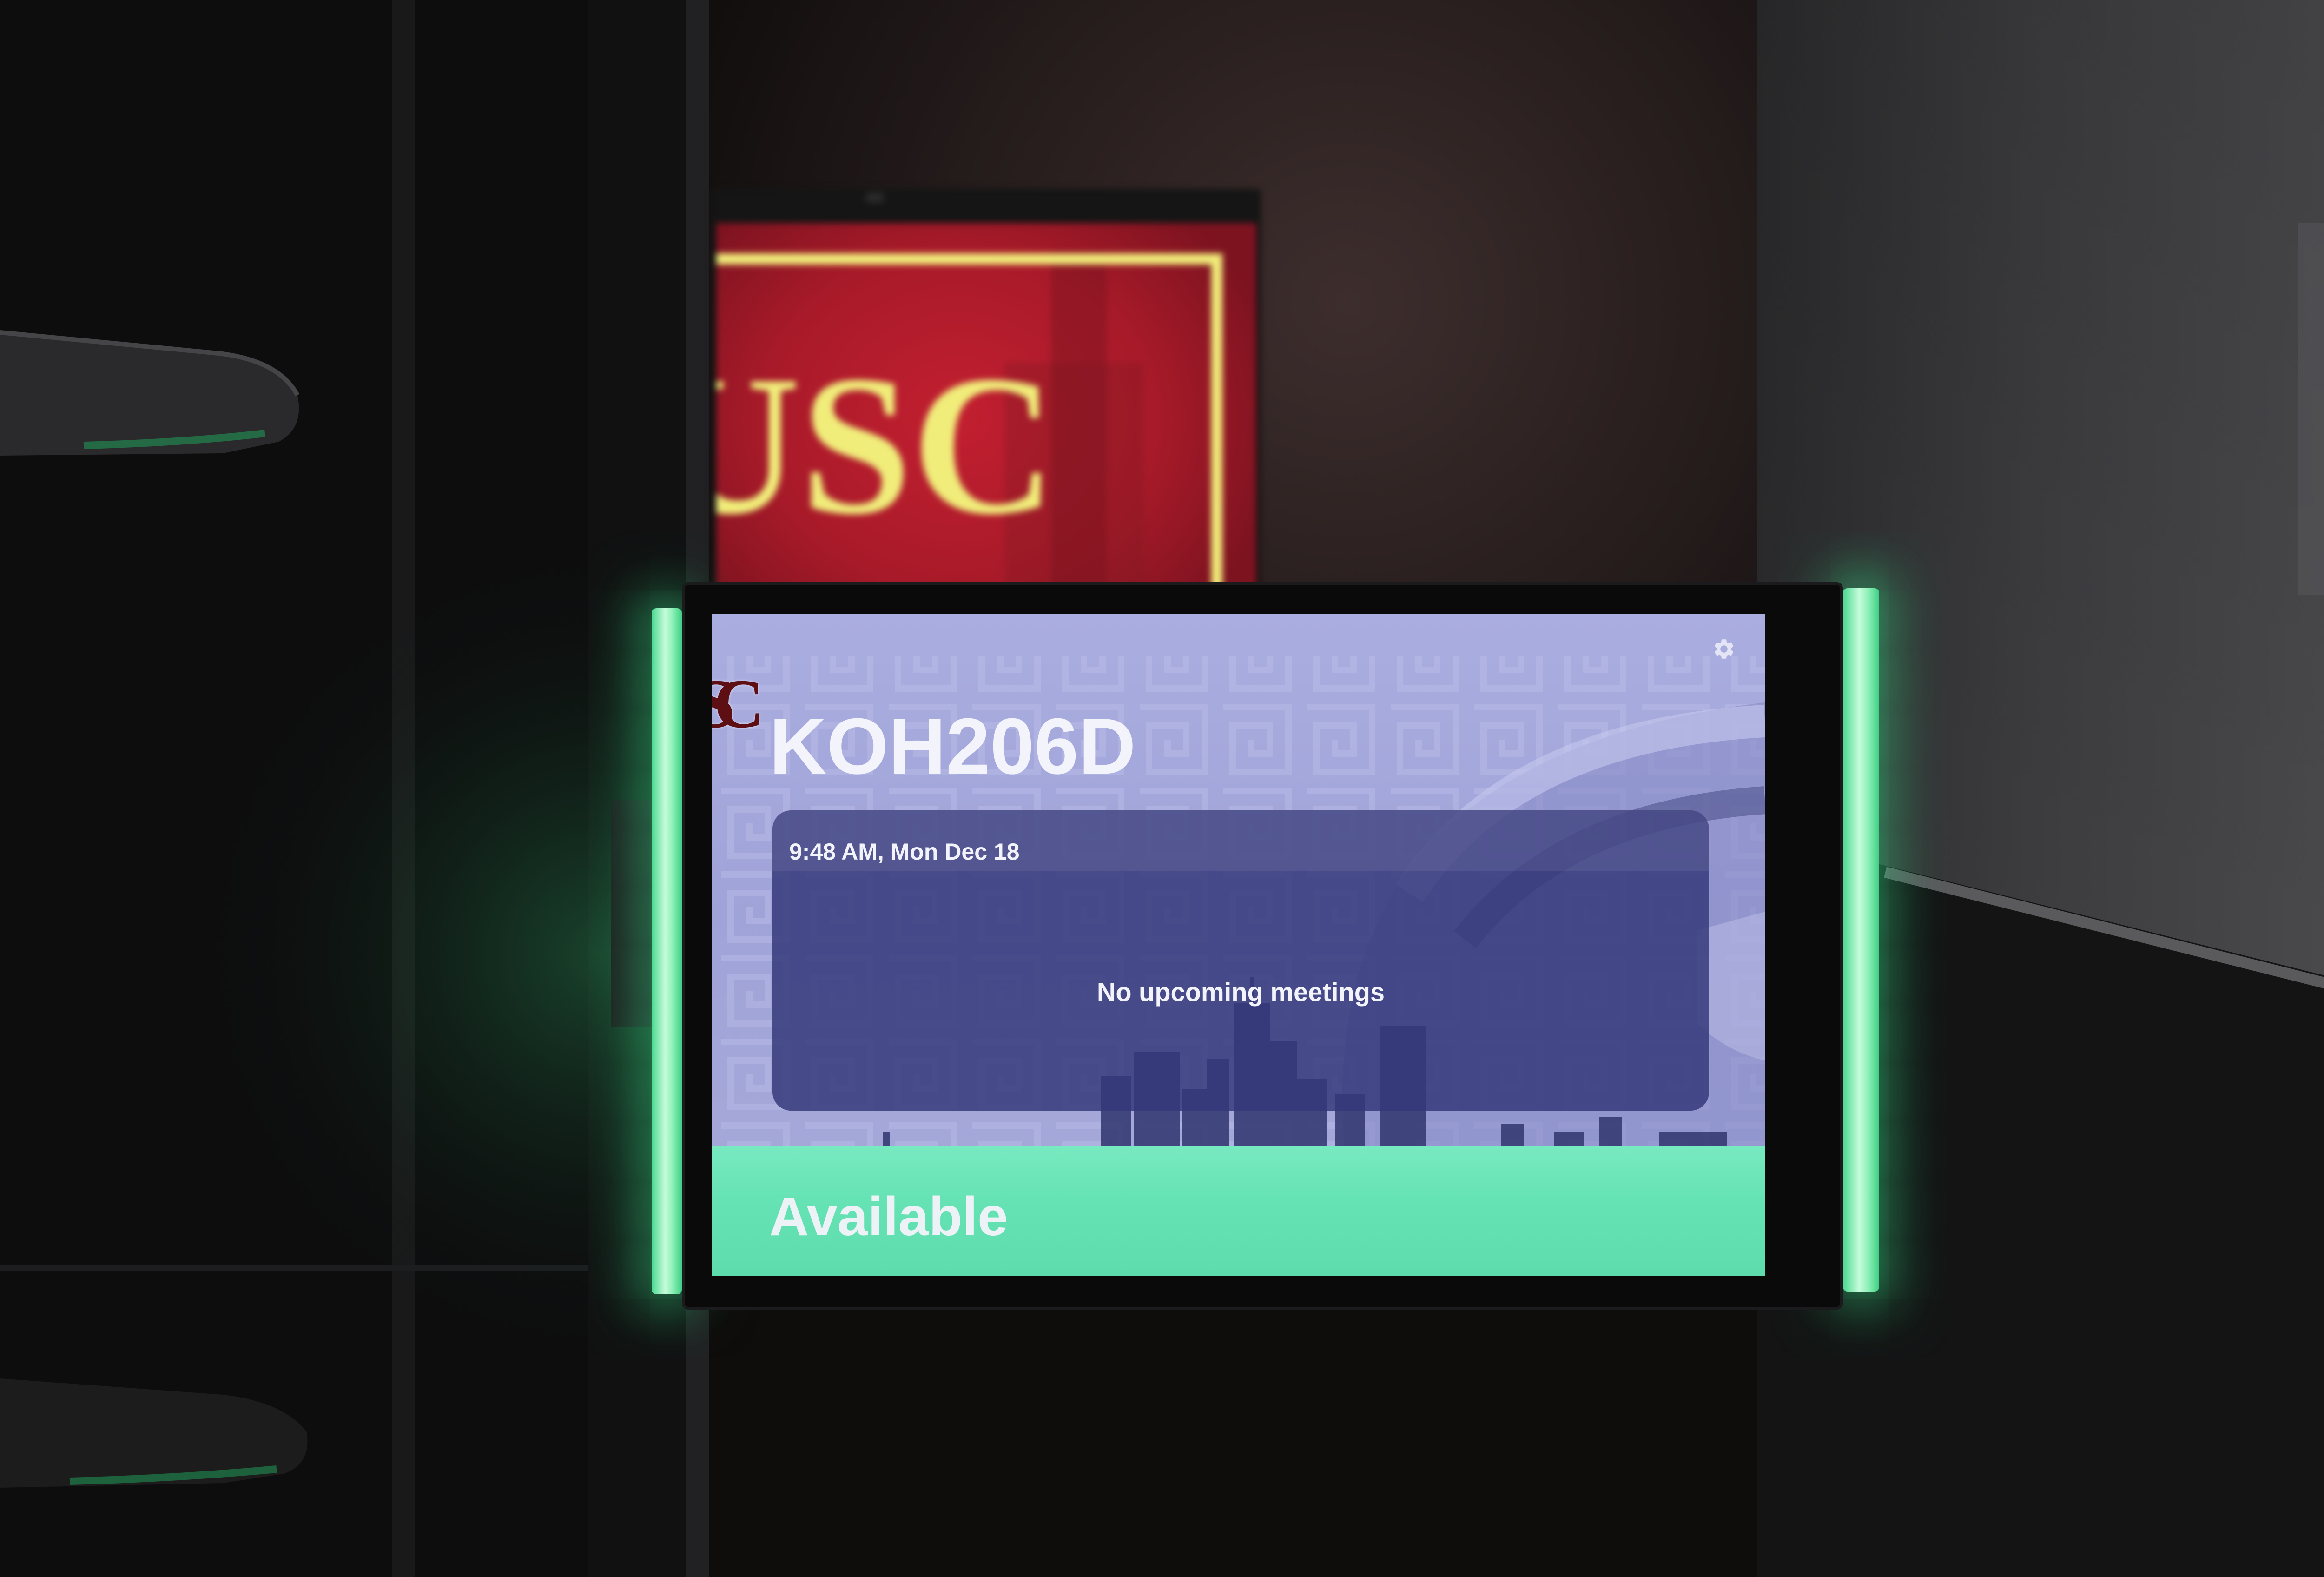  I want to click on settings-button, so click(1724, 649).